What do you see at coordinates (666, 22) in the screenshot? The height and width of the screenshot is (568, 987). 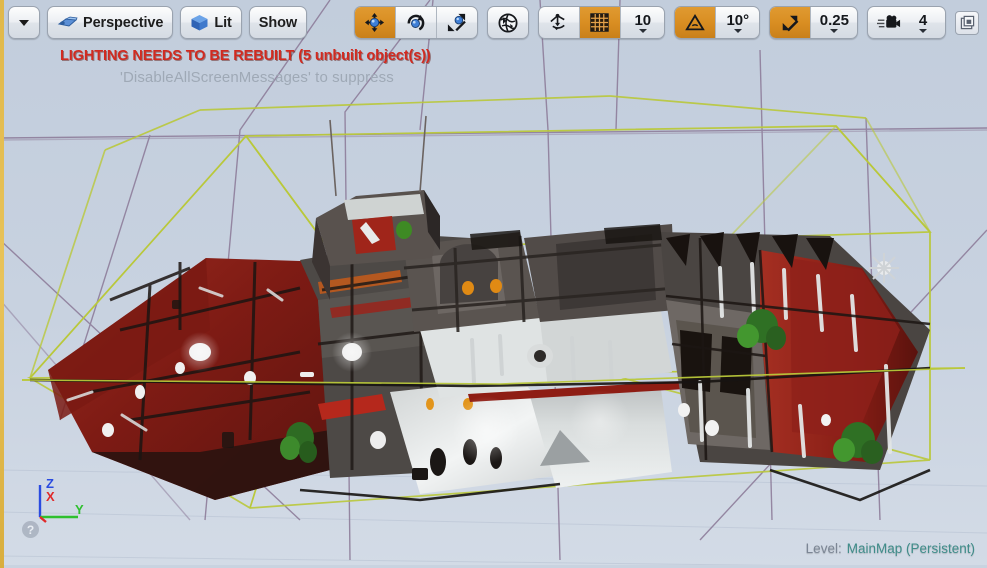 I see `viewport-toolbar-right: 10 10° 0.25 4` at bounding box center [666, 22].